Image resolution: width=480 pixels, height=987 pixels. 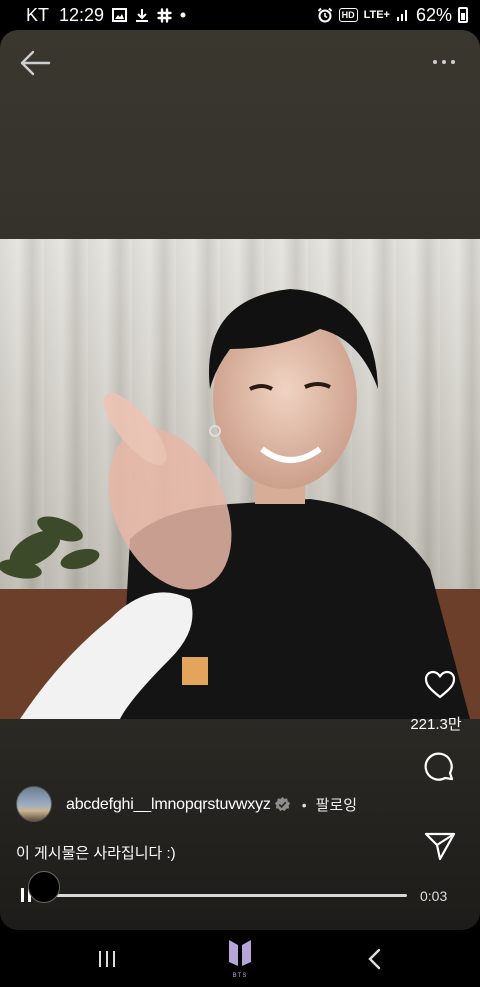 What do you see at coordinates (433, 14) in the screenshot?
I see `battery-percent: 62%` at bounding box center [433, 14].